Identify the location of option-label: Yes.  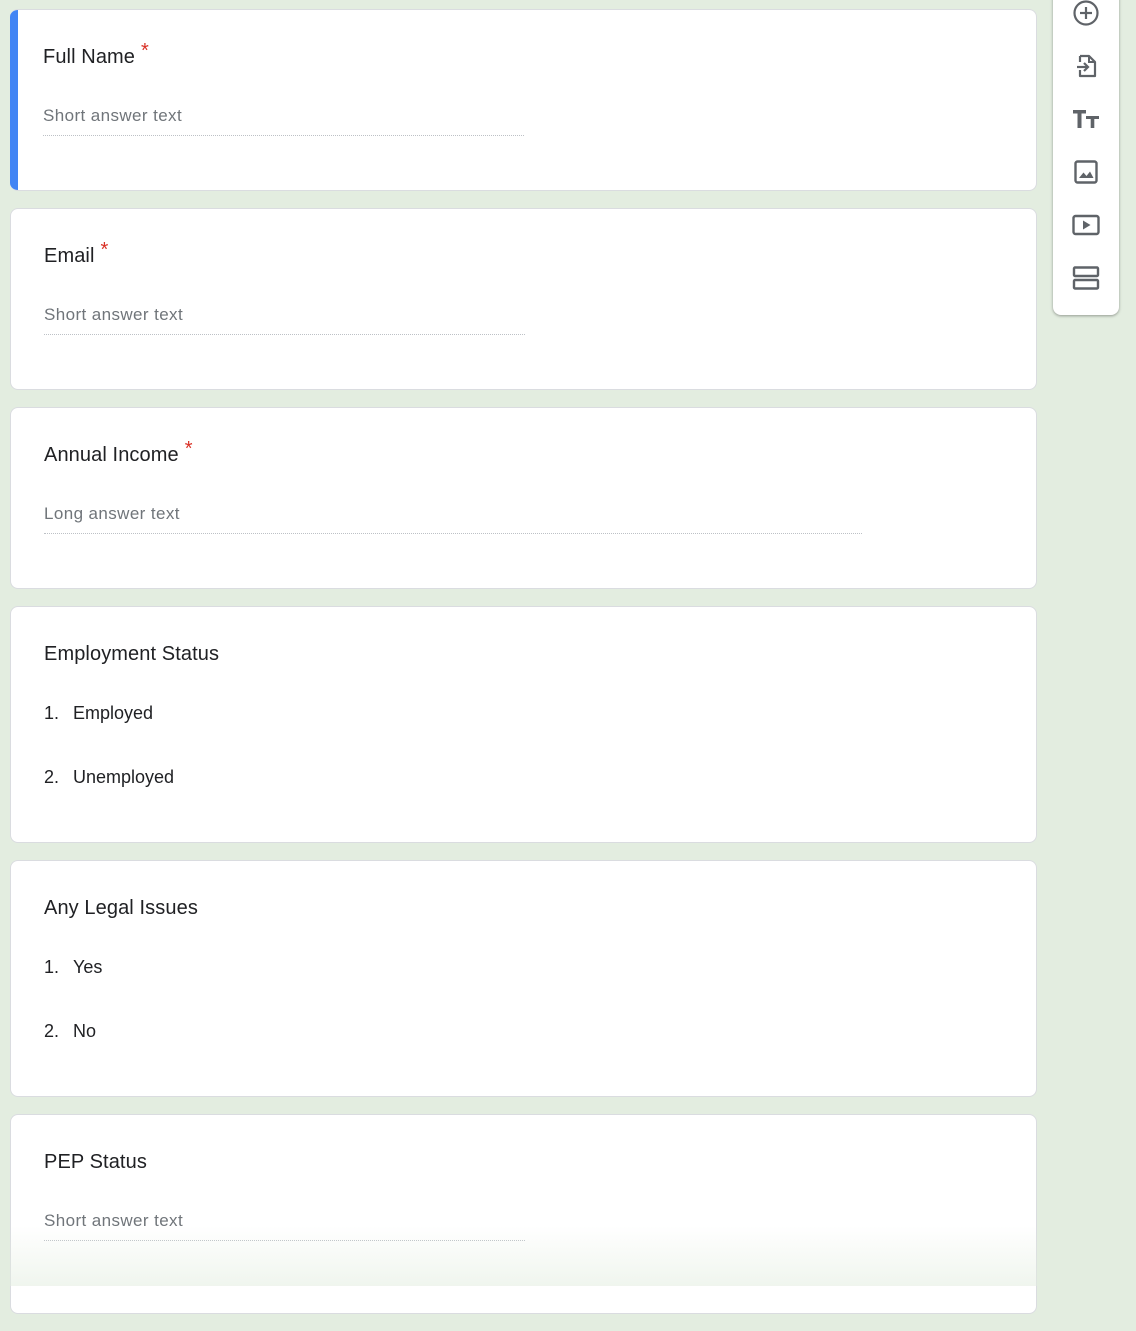
(88, 967).